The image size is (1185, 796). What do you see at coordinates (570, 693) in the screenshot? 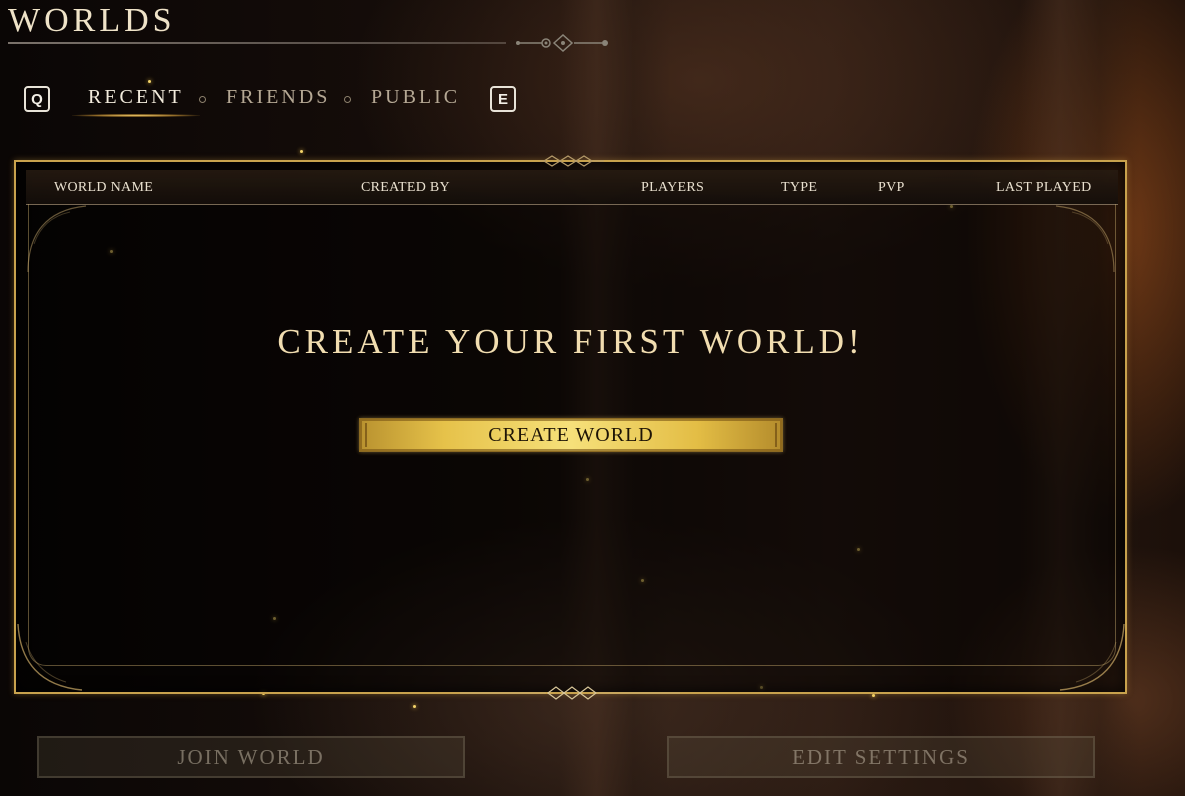
I see `panel-bottom-ornament` at bounding box center [570, 693].